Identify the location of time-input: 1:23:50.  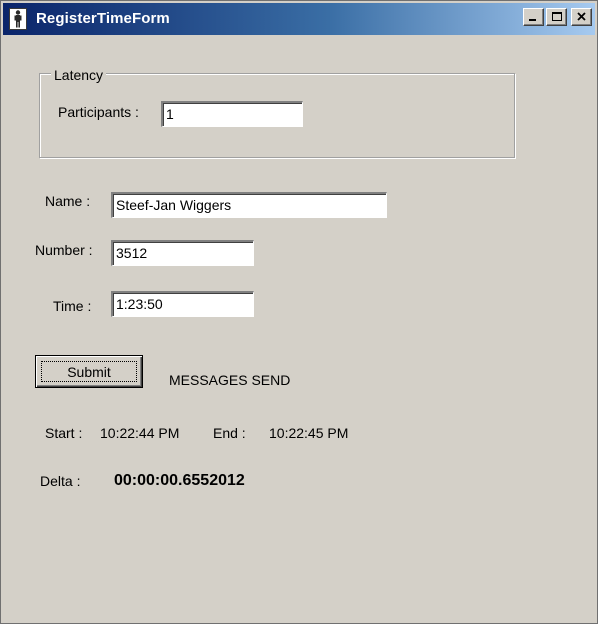
(182, 304).